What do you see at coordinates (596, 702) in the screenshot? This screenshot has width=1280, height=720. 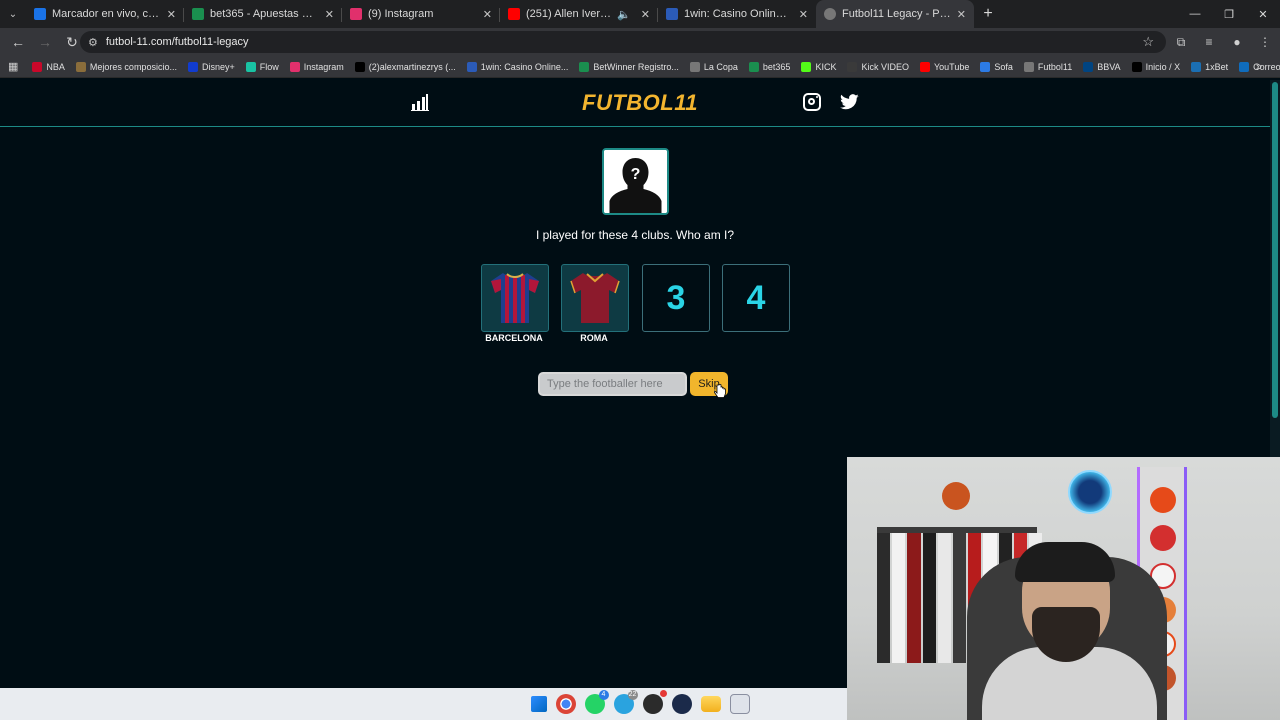 I see `whatsapp-icon: 4` at bounding box center [596, 702].